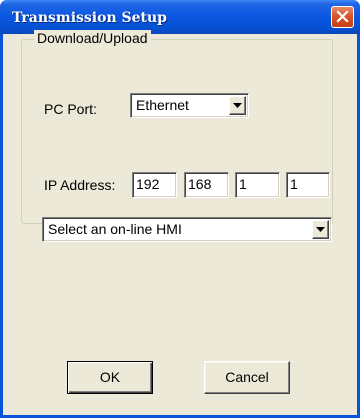  Describe the element at coordinates (115, 229) in the screenshot. I see `hmi-select-value: Select an on-line HMI` at that location.